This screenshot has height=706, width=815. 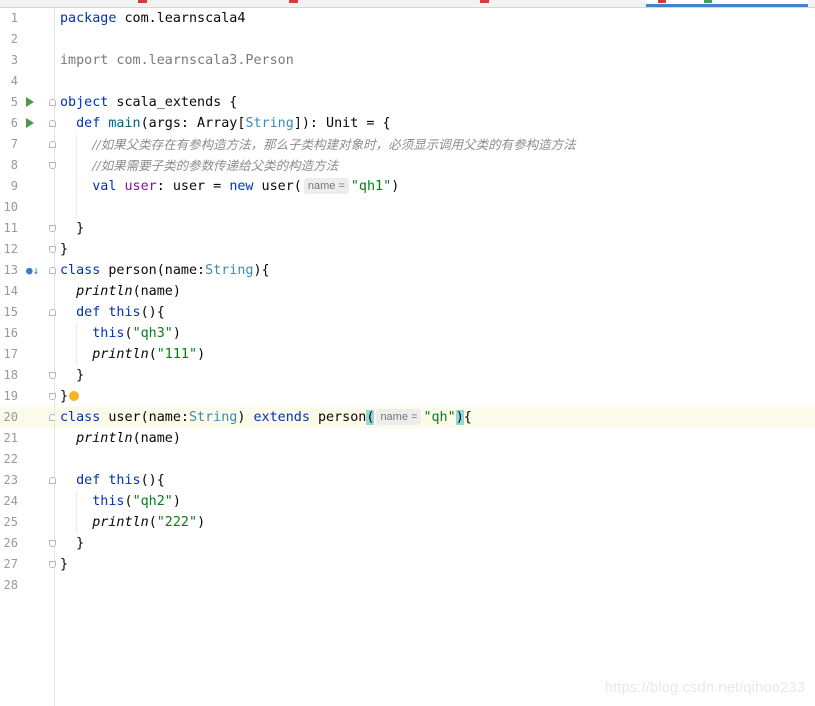 I want to click on code-line: this("qh2"), so click(x=435, y=501).